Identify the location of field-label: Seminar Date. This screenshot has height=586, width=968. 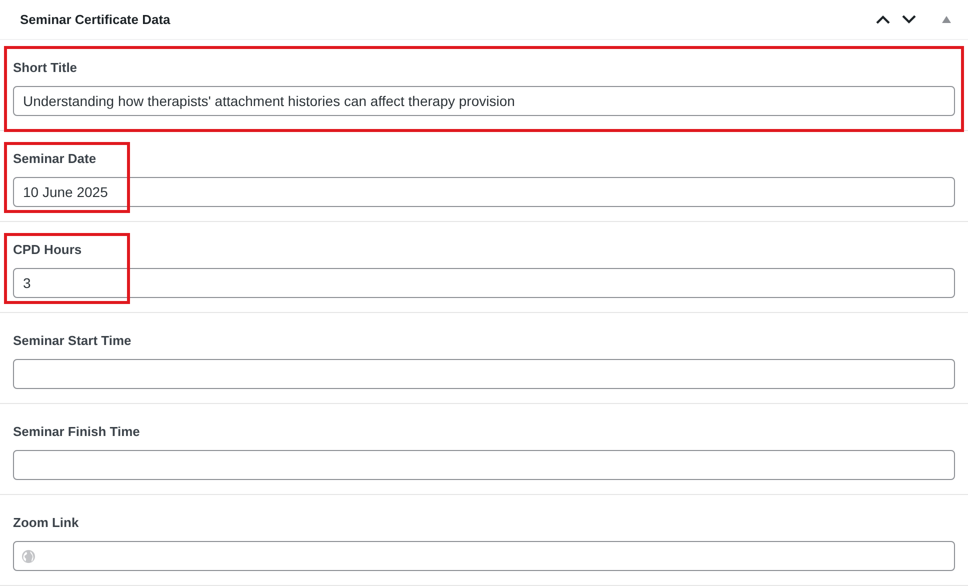
(54, 159).